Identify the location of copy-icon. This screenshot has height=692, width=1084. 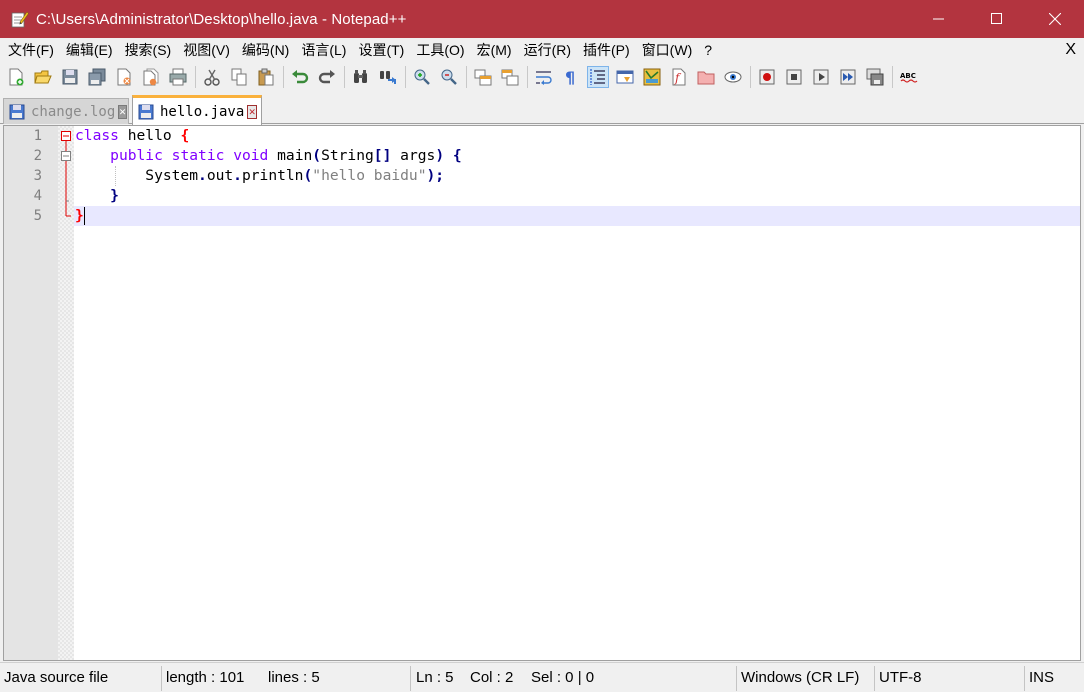
(239, 77).